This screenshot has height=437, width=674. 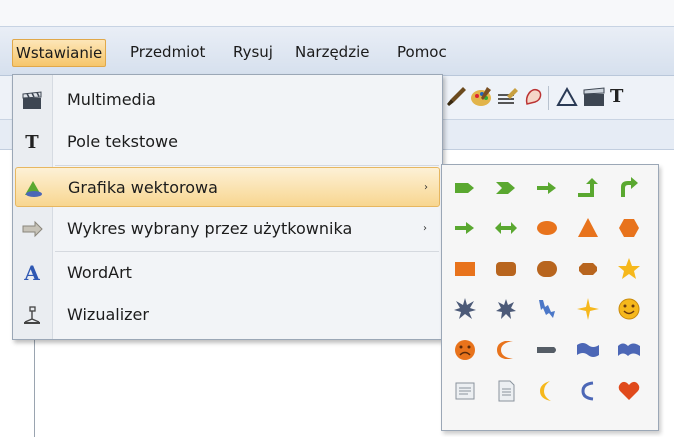 I want to click on menu-pomoc: Pomoc, so click(x=422, y=53).